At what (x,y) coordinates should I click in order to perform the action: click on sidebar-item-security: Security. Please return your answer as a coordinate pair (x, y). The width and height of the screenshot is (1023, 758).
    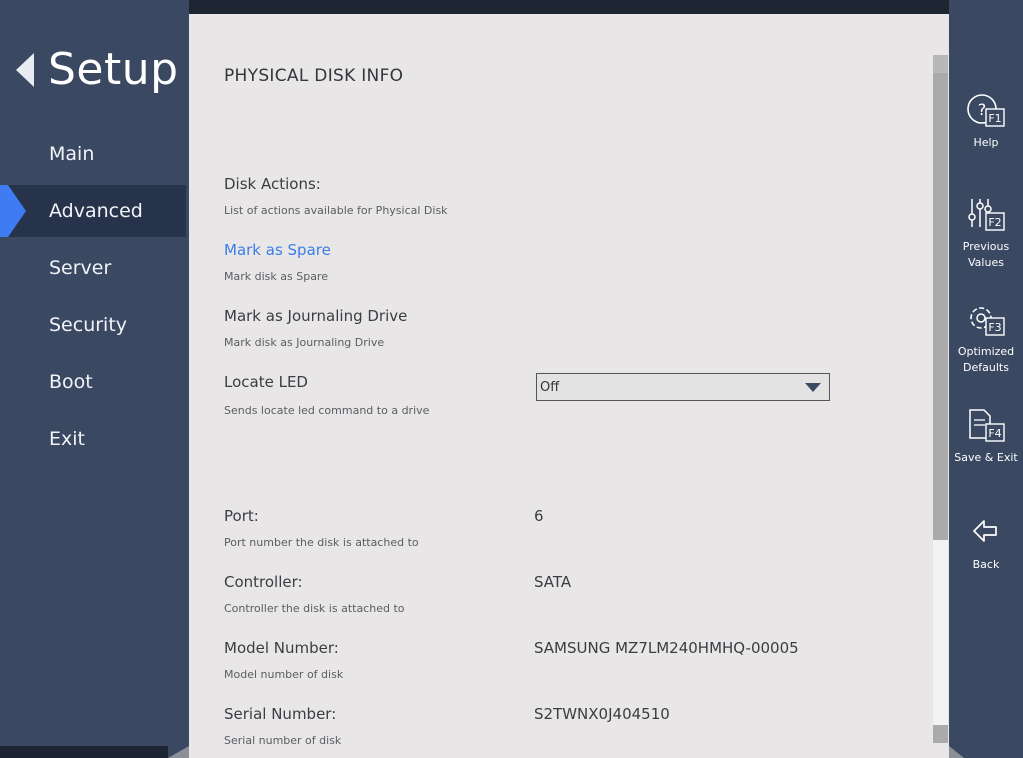
    Looking at the image, I should click on (94, 325).